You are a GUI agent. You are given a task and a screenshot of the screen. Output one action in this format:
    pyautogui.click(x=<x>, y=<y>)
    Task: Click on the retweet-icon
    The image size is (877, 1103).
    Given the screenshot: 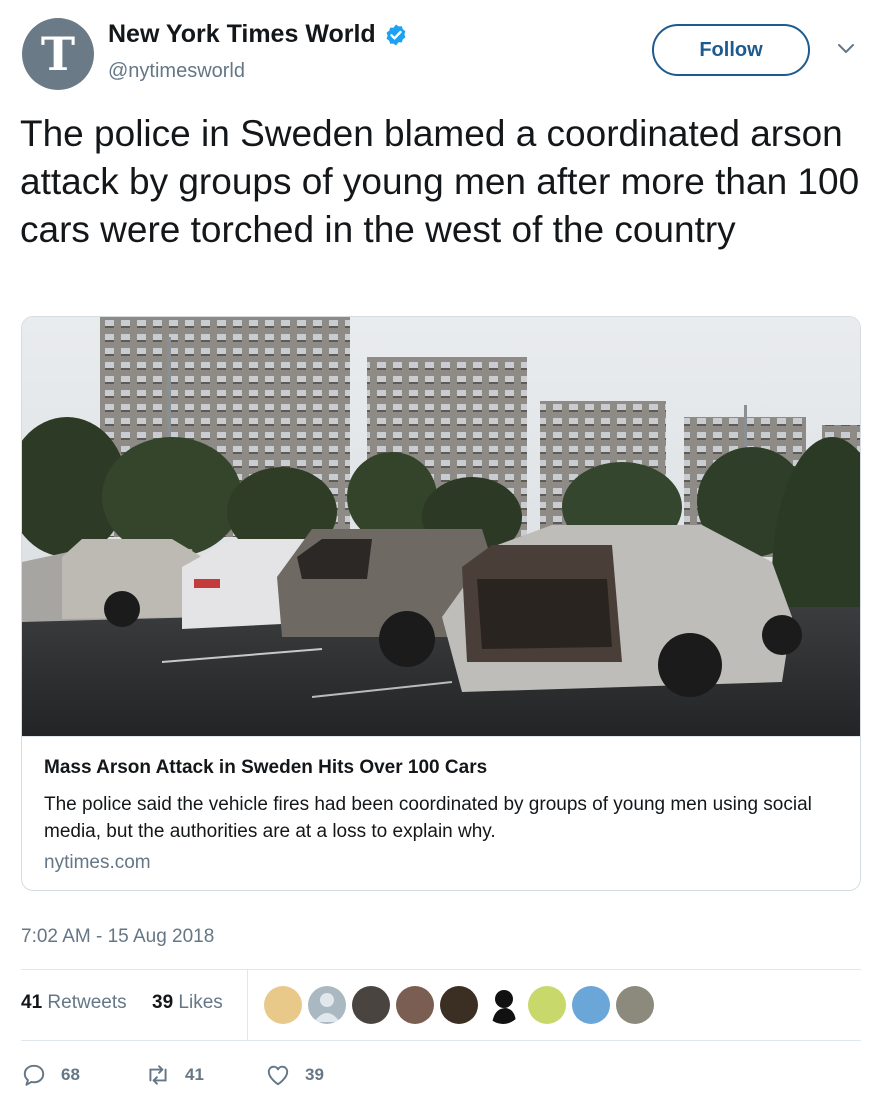 What is the action you would take?
    pyautogui.click(x=158, y=1075)
    